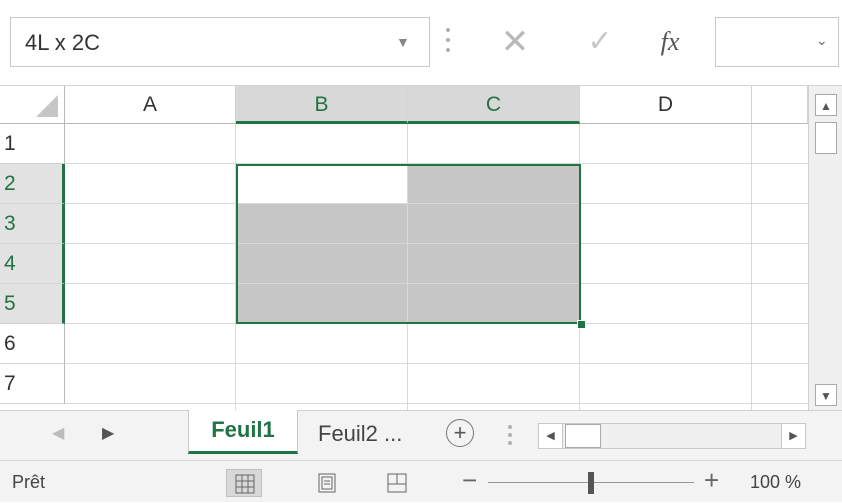  What do you see at coordinates (150, 105) in the screenshot?
I see `column-header-a: A` at bounding box center [150, 105].